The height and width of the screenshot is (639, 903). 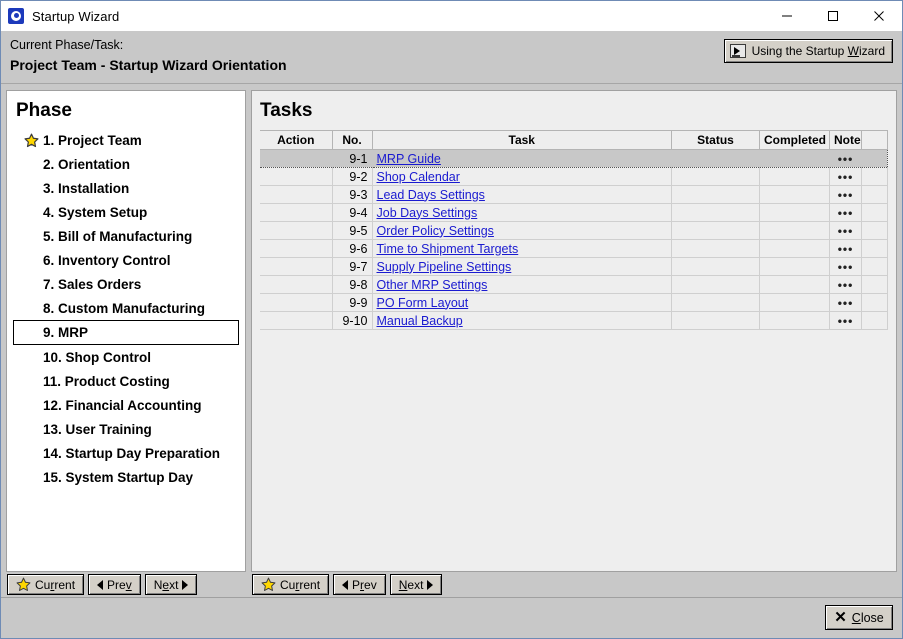 I want to click on task-link: Shop Calendar, so click(x=418, y=177).